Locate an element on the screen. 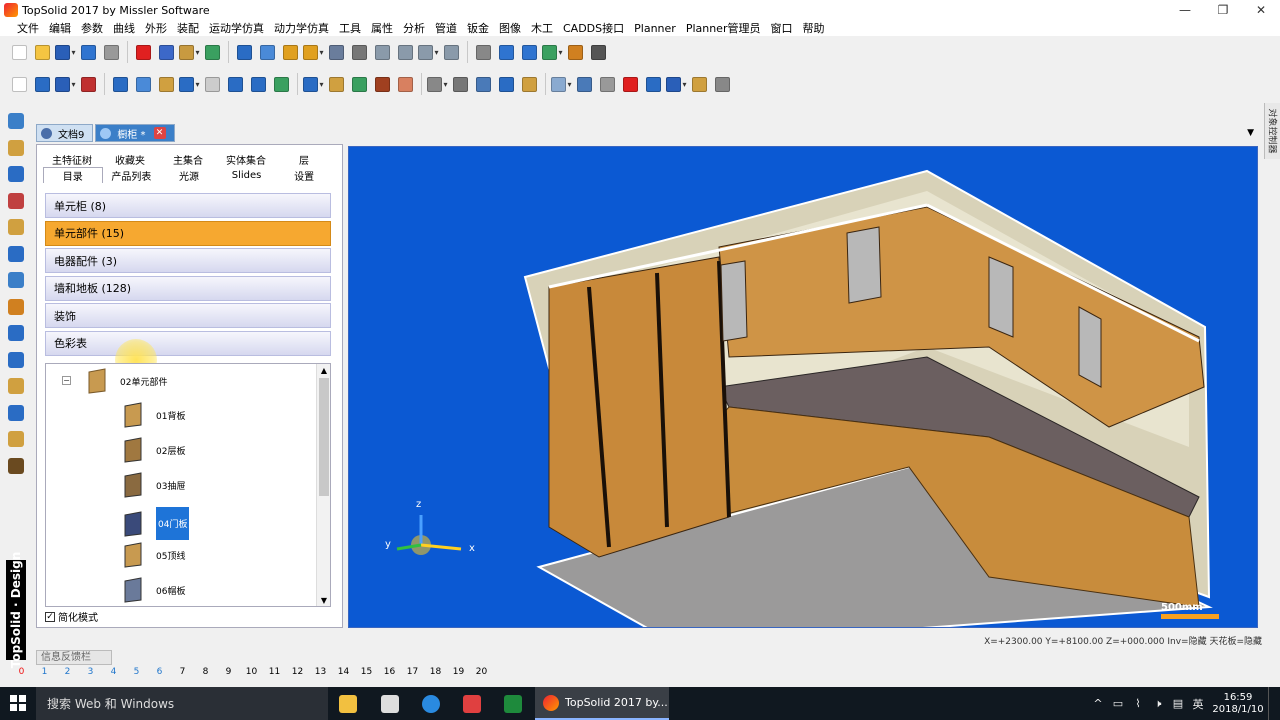  tree-scrollbar: ▲ ▼ is located at coordinates (323, 485).